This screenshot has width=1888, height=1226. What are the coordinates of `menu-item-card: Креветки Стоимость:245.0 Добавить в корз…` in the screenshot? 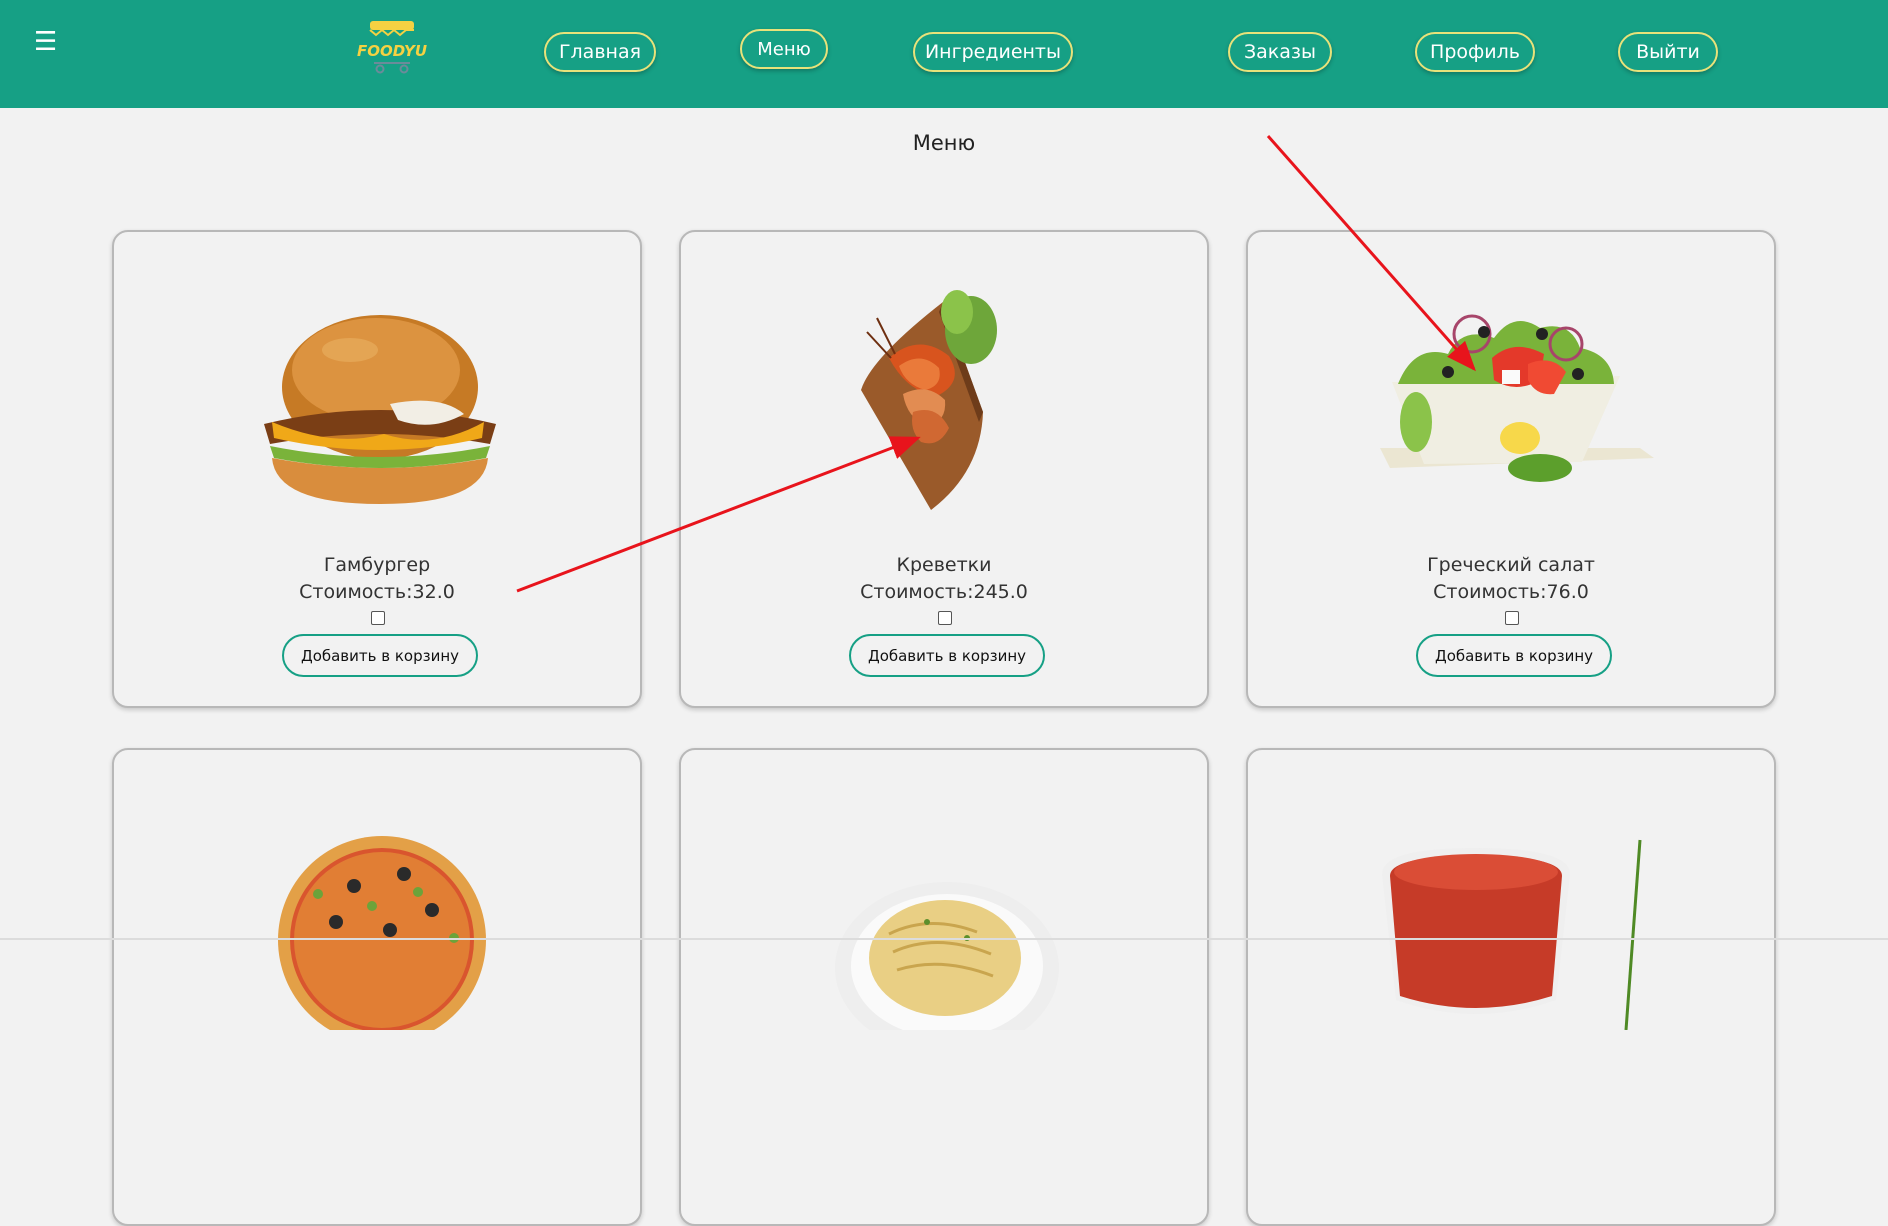 It's located at (944, 469).